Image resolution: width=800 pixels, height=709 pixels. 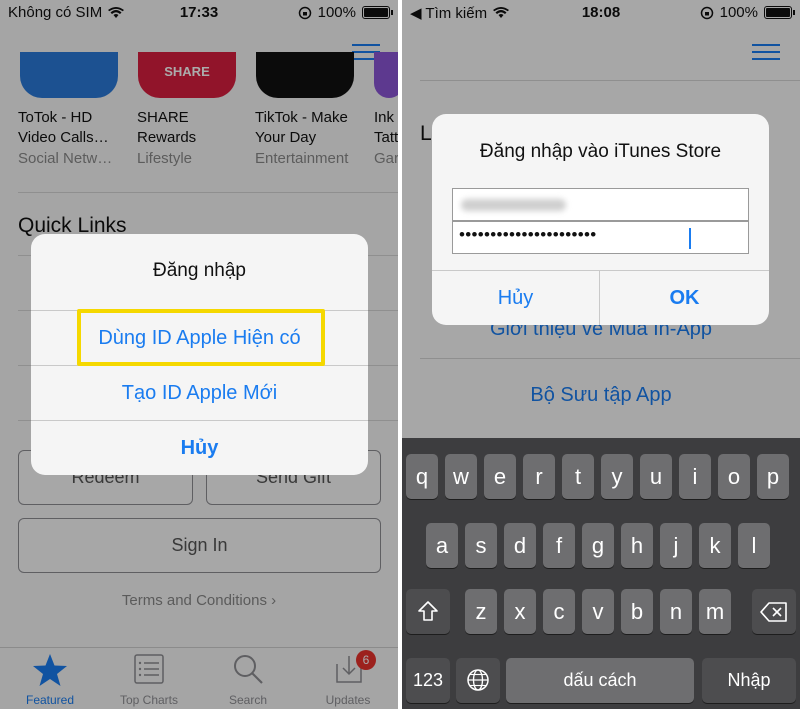 I want to click on key-t: t, so click(x=578, y=476).